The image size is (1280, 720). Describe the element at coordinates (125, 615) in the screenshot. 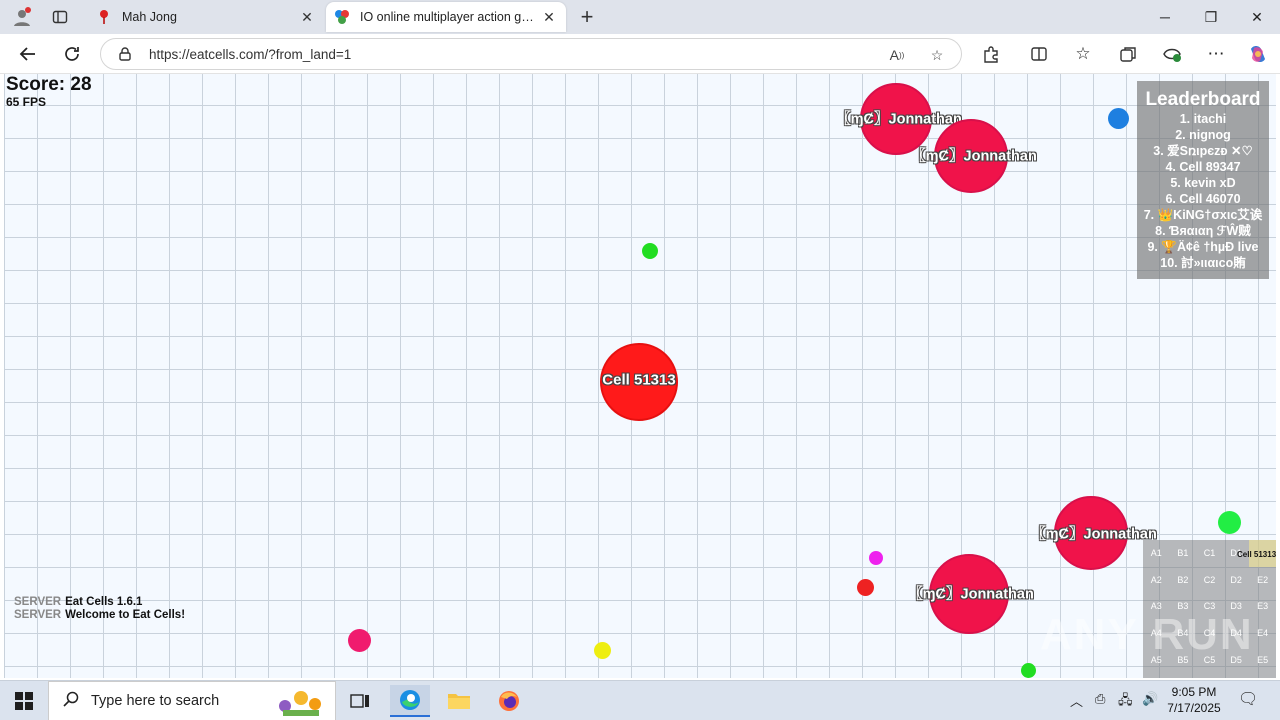

I see `chat-message: Welcome to Eat Cells!` at that location.